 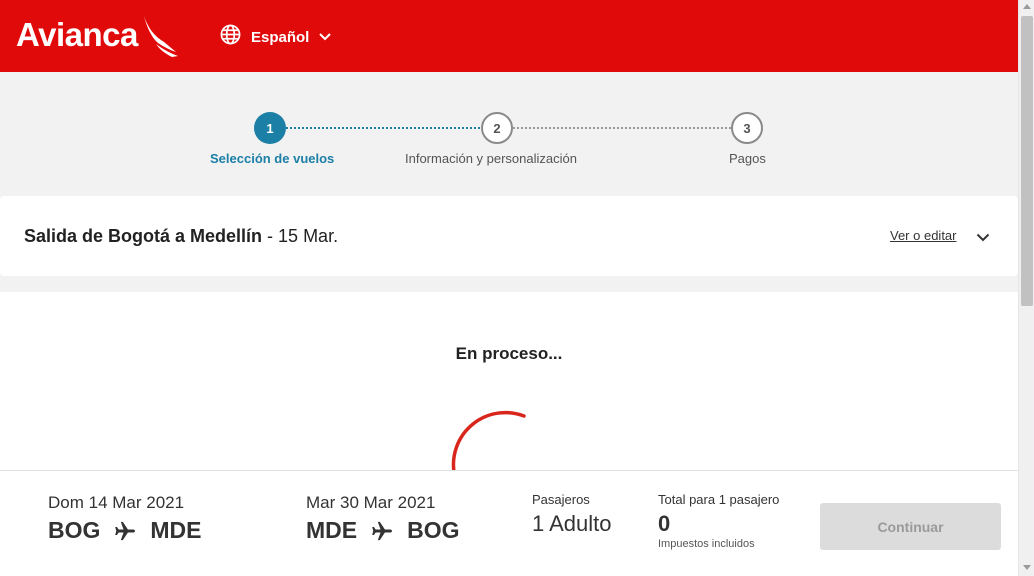 I want to click on globe-icon, so click(x=230, y=37).